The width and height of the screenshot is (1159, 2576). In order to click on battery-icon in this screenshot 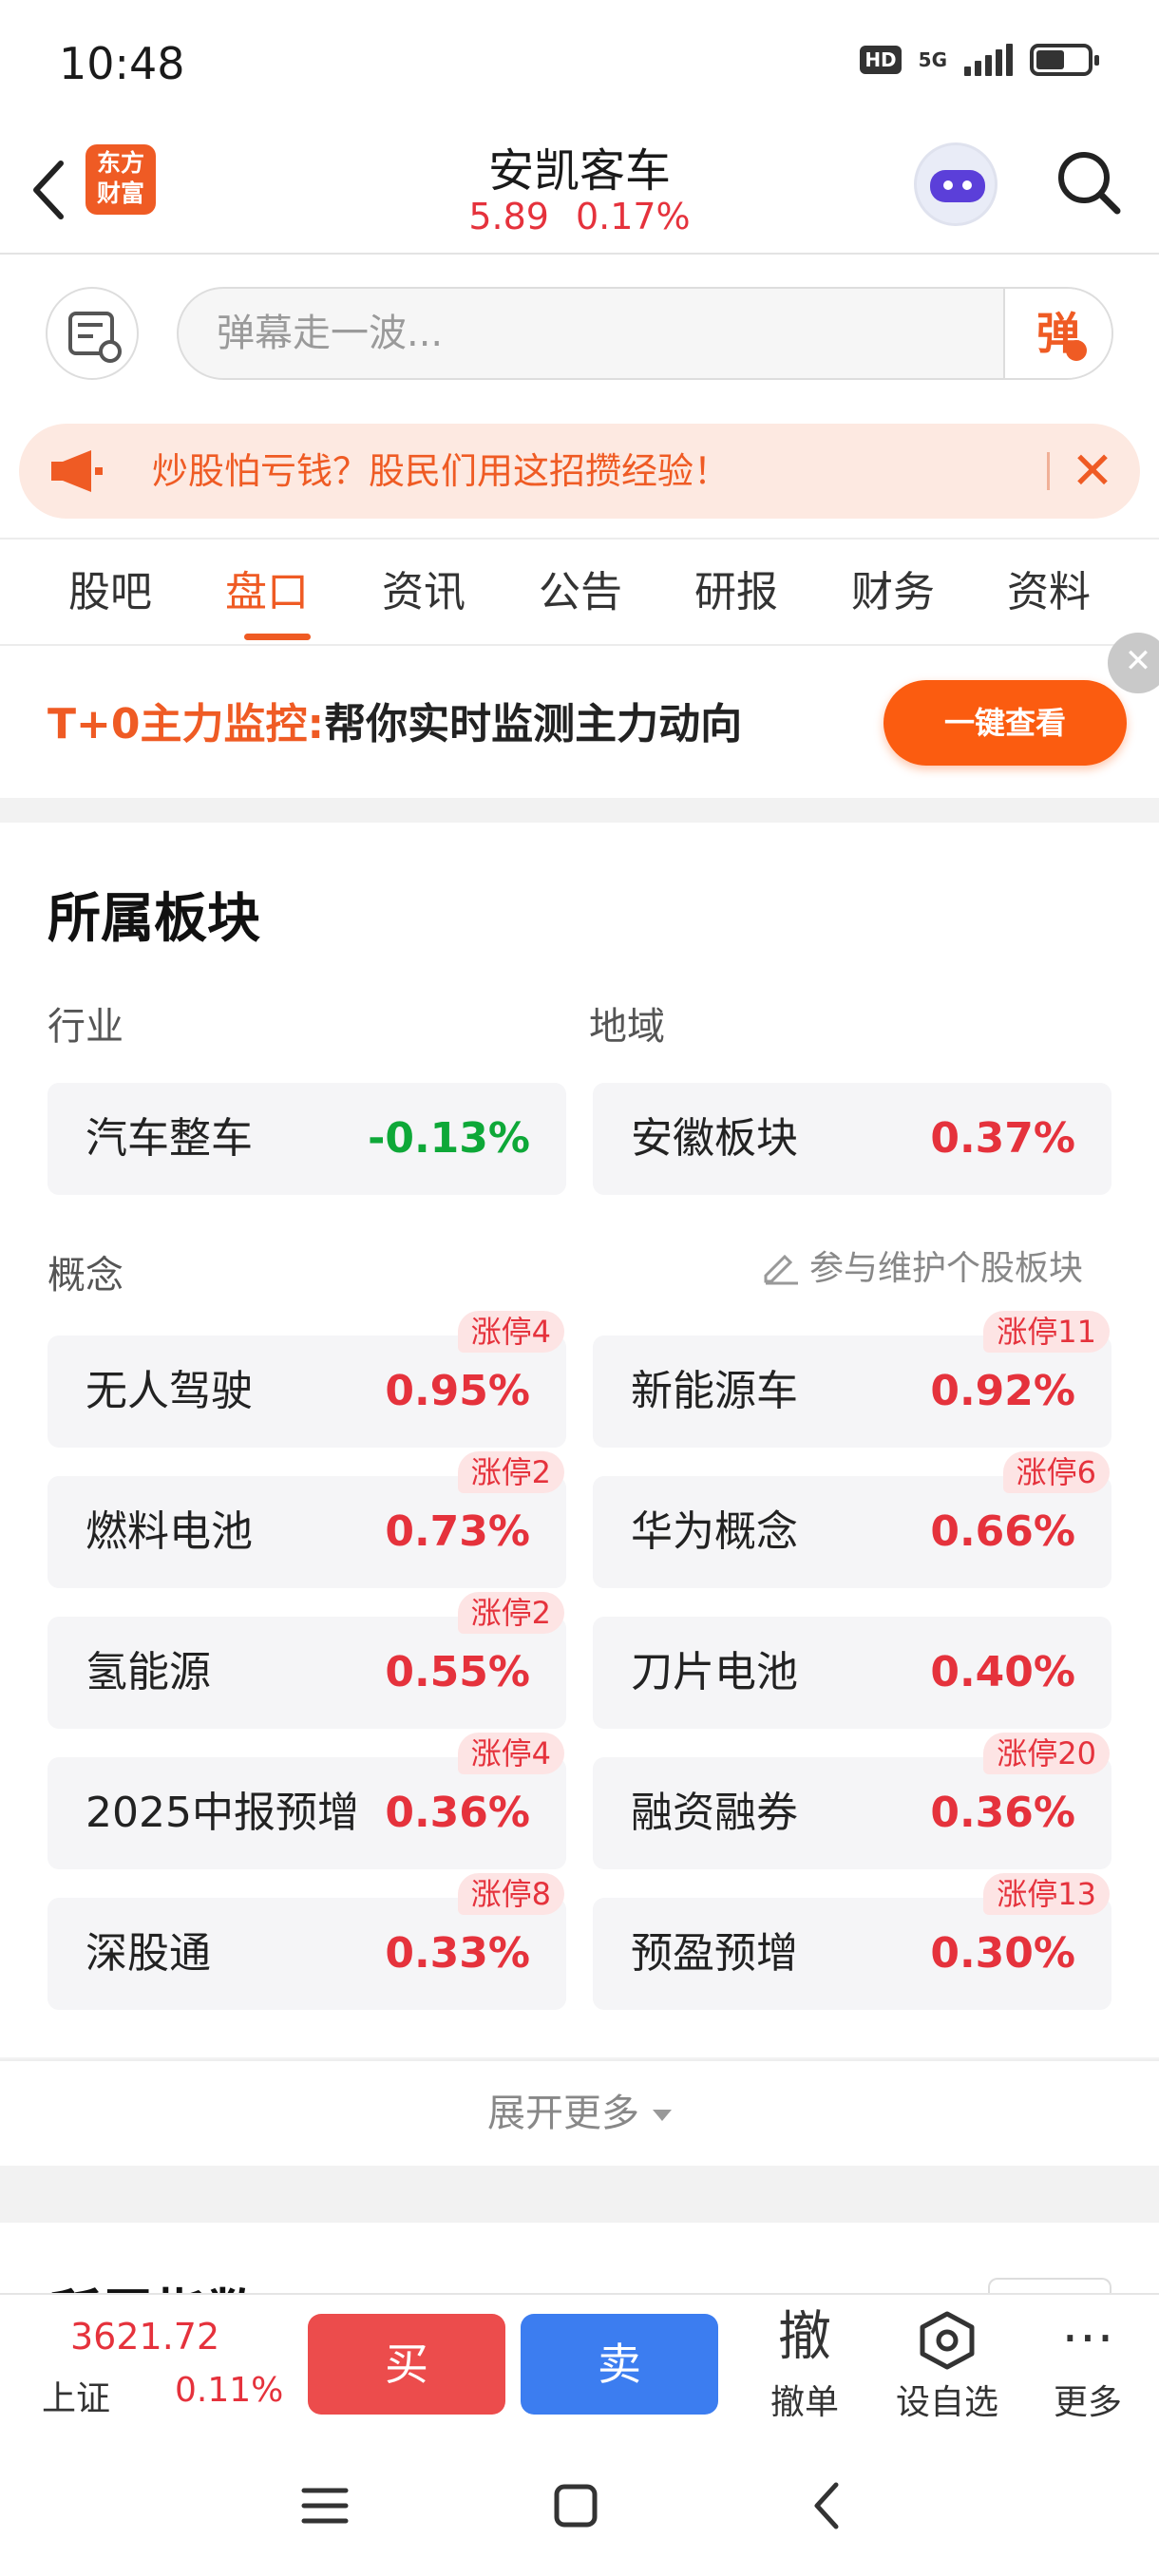, I will do `click(1064, 60)`.